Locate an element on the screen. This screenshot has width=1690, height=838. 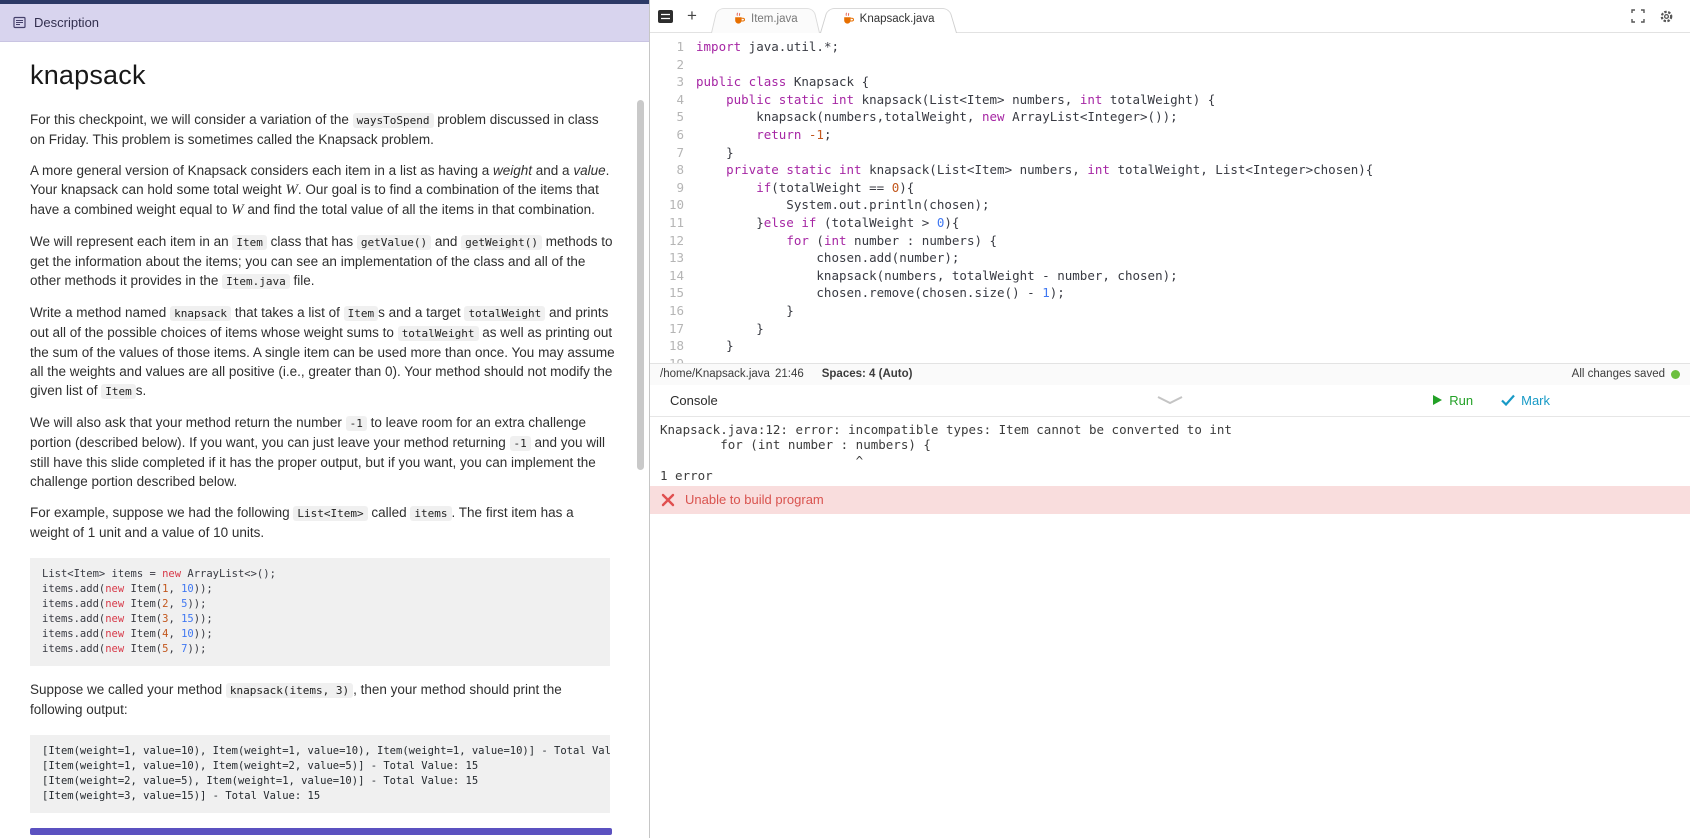
console-line: ^ is located at coordinates (762, 460).